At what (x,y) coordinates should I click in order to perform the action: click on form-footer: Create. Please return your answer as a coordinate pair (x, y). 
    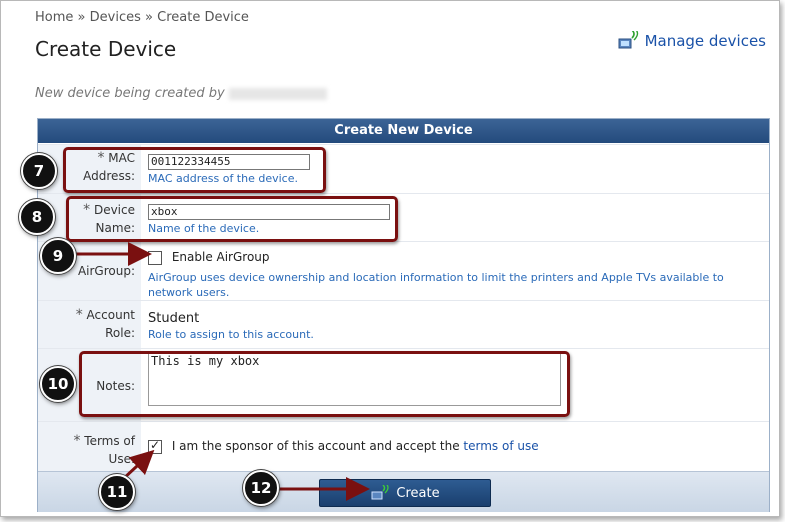
    Looking at the image, I should click on (403, 491).